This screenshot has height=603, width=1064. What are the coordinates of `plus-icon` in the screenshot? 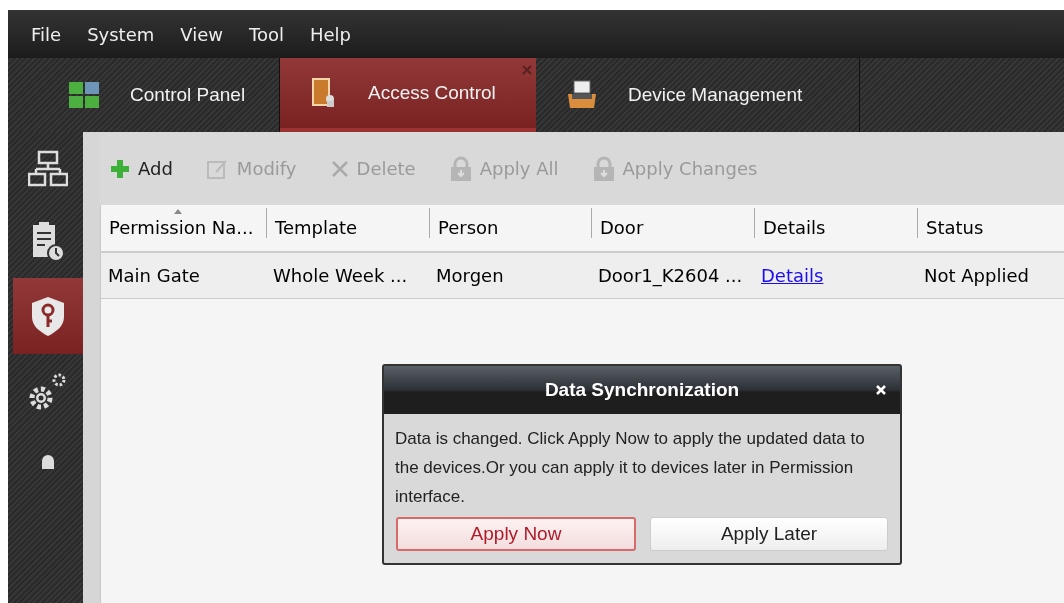 It's located at (120, 168).